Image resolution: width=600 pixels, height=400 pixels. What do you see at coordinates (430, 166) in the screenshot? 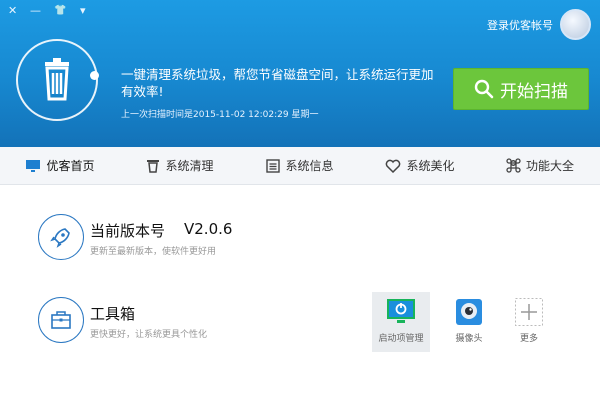
I see `nav-label: 系统美化` at bounding box center [430, 166].